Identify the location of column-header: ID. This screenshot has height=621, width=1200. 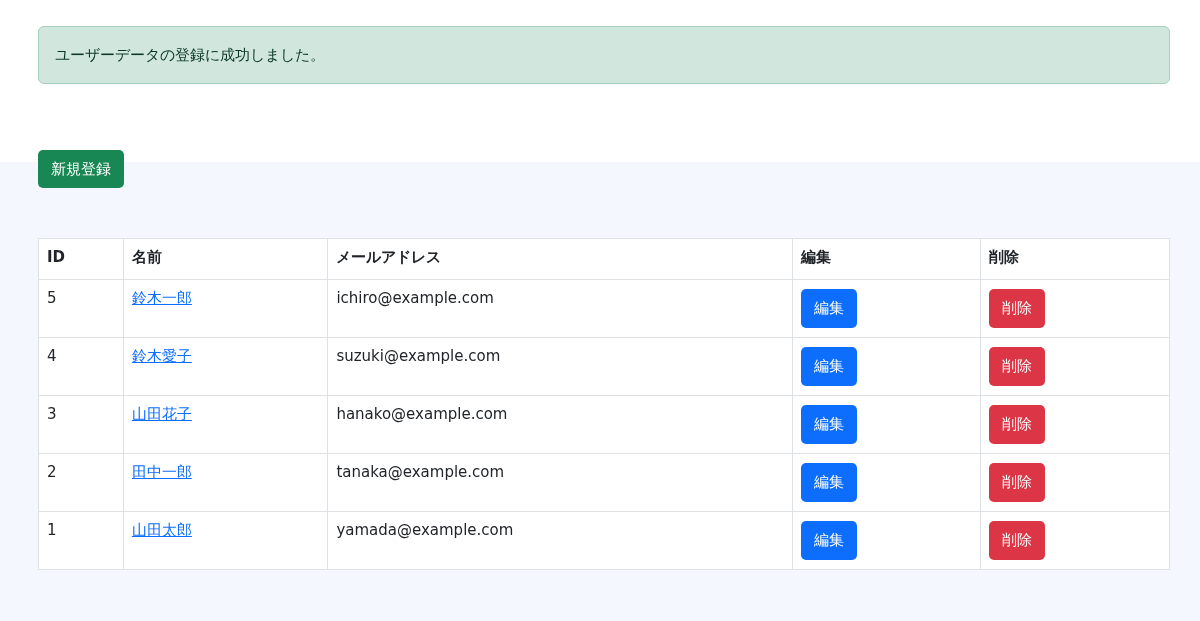
(81, 259).